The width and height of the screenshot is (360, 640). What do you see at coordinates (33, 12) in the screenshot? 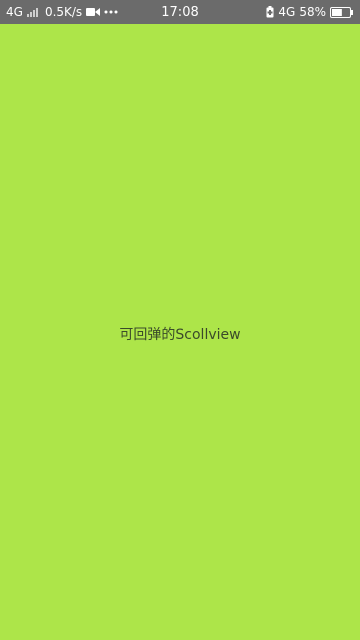
I see `signal-bars-icon` at bounding box center [33, 12].